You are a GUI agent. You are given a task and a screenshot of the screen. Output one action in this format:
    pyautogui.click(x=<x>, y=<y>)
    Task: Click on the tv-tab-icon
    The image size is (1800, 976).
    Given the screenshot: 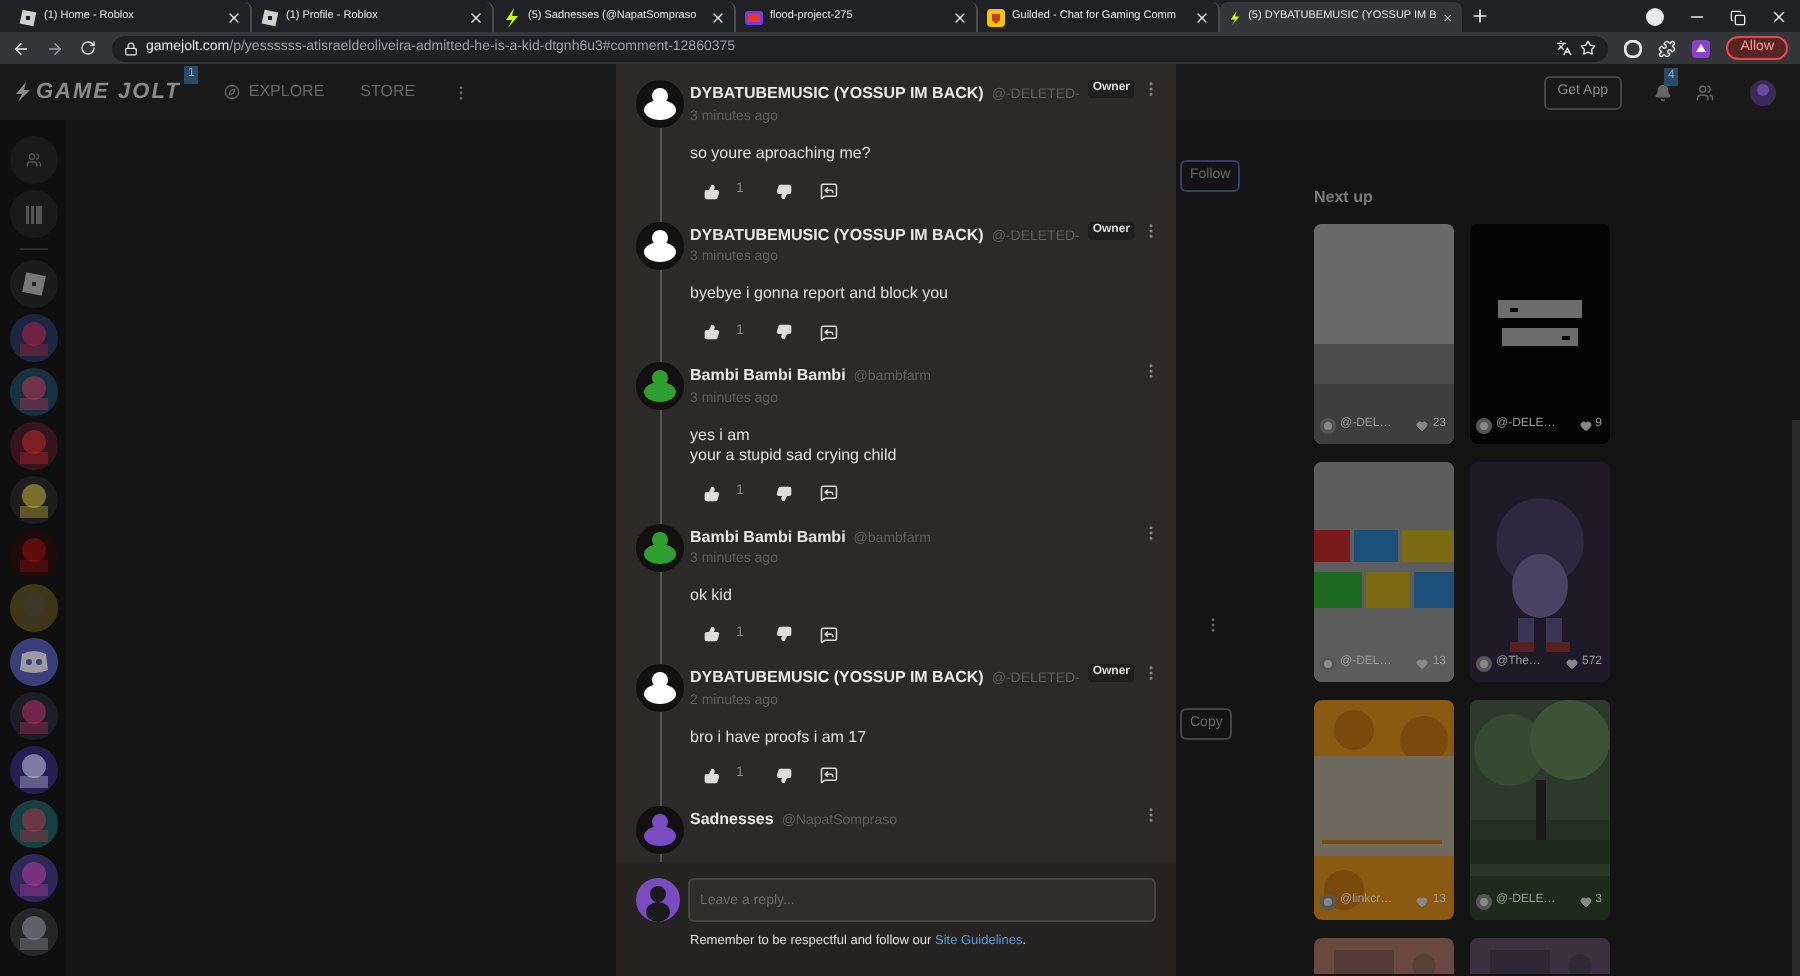 What is the action you would take?
    pyautogui.click(x=754, y=17)
    